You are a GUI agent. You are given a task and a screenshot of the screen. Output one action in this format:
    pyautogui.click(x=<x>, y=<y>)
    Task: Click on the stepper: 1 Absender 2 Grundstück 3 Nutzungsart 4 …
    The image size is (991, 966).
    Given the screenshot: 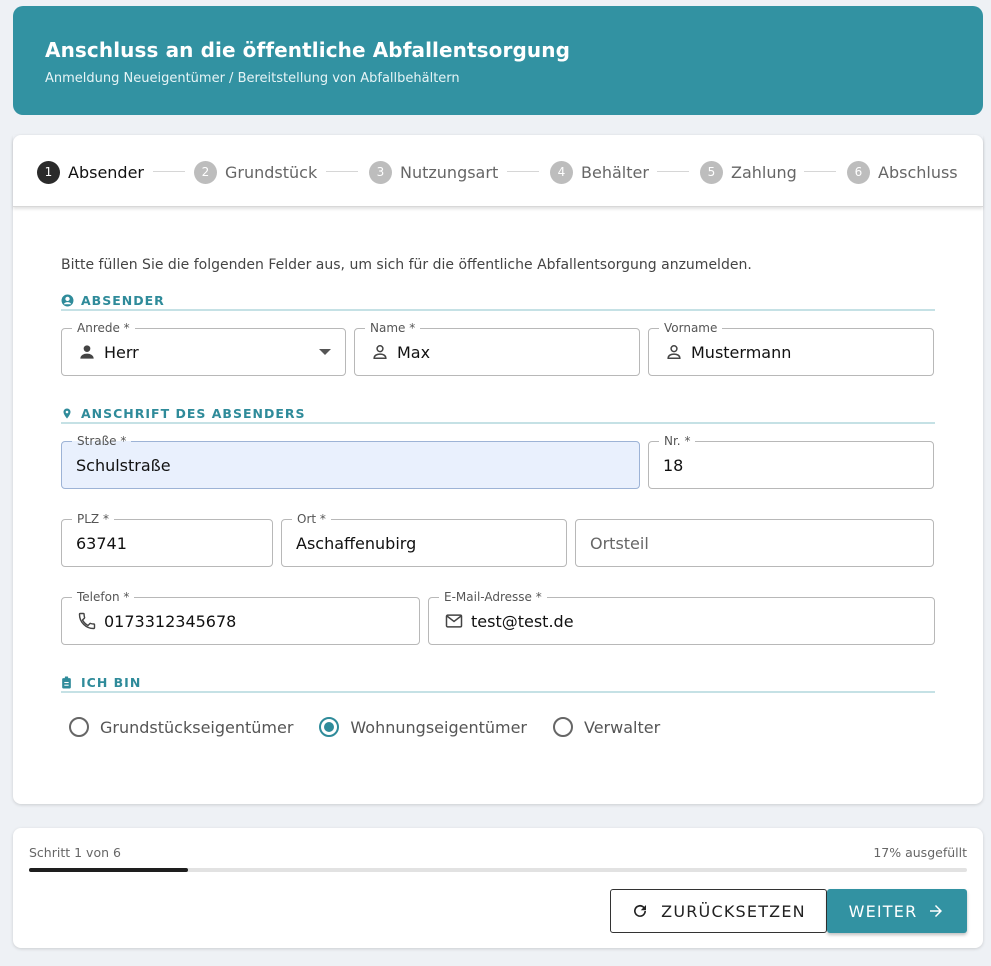 What is the action you would take?
    pyautogui.click(x=498, y=171)
    